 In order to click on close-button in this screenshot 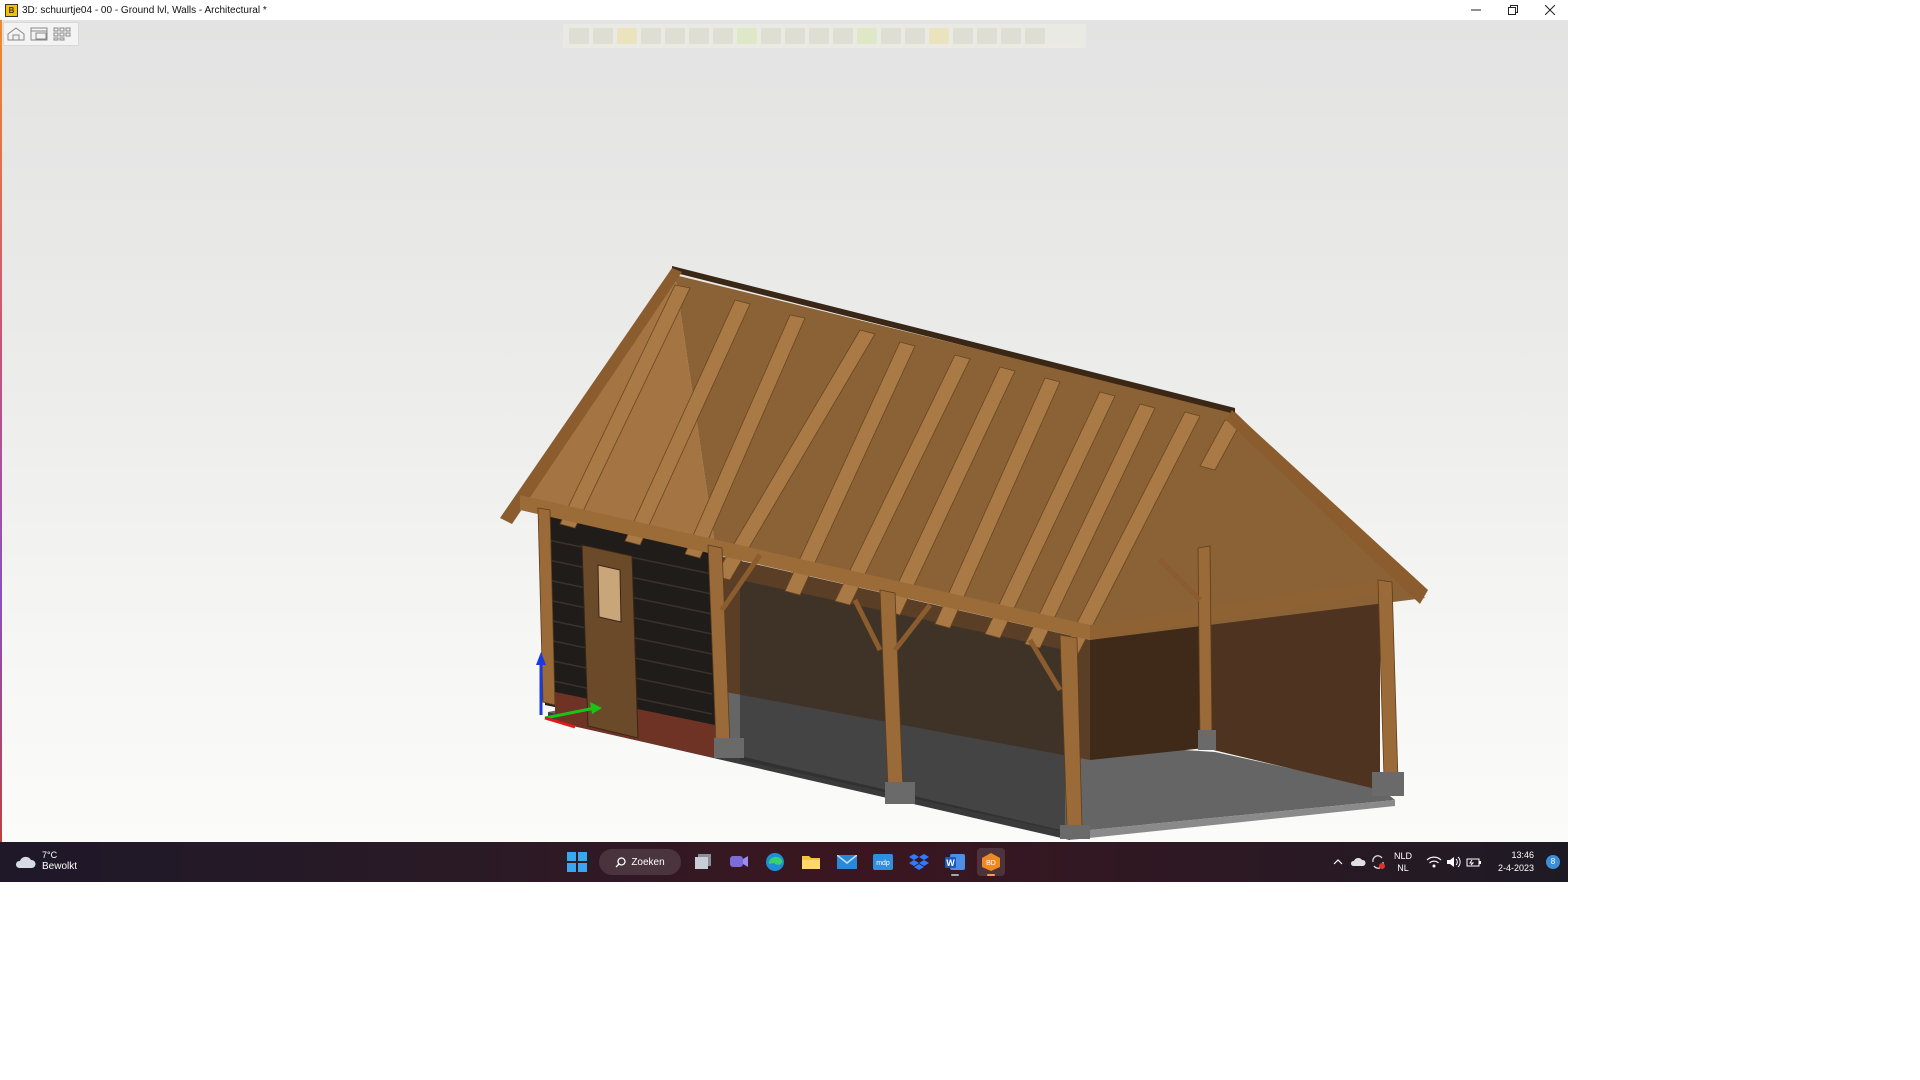, I will do `click(1549, 10)`.